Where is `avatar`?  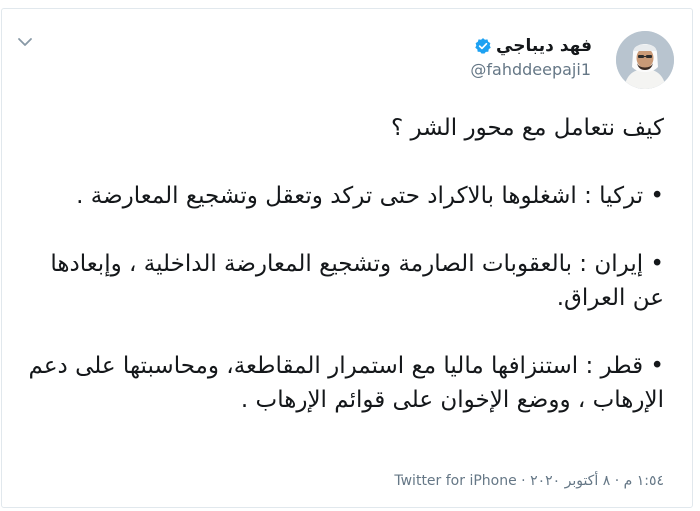
avatar is located at coordinates (645, 60).